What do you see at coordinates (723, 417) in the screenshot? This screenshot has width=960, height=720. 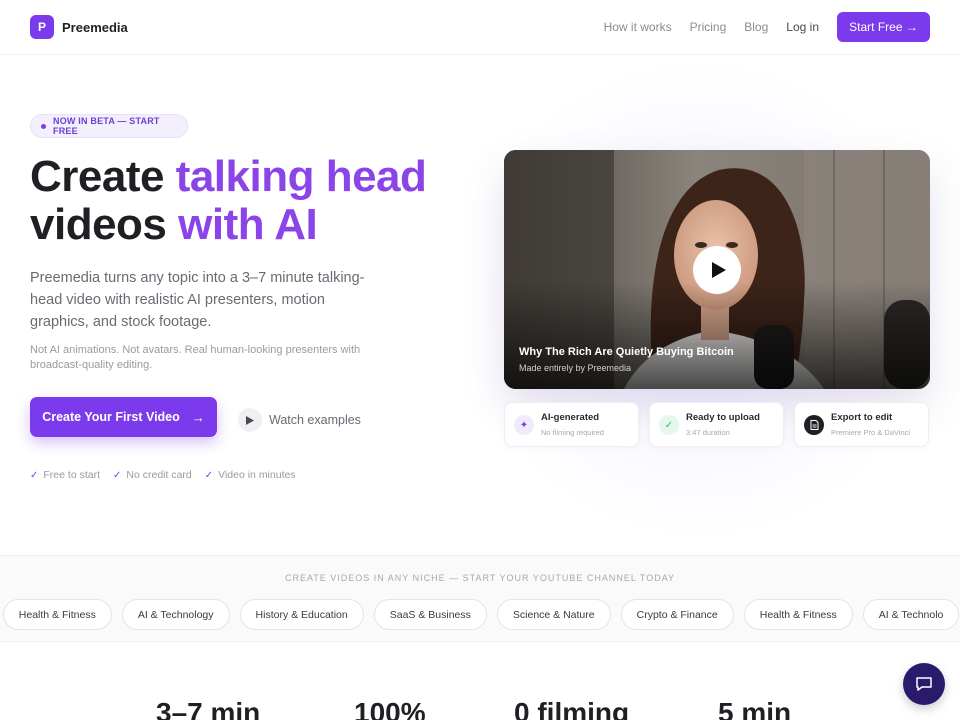 I see `feature-title: Ready to upload` at bounding box center [723, 417].